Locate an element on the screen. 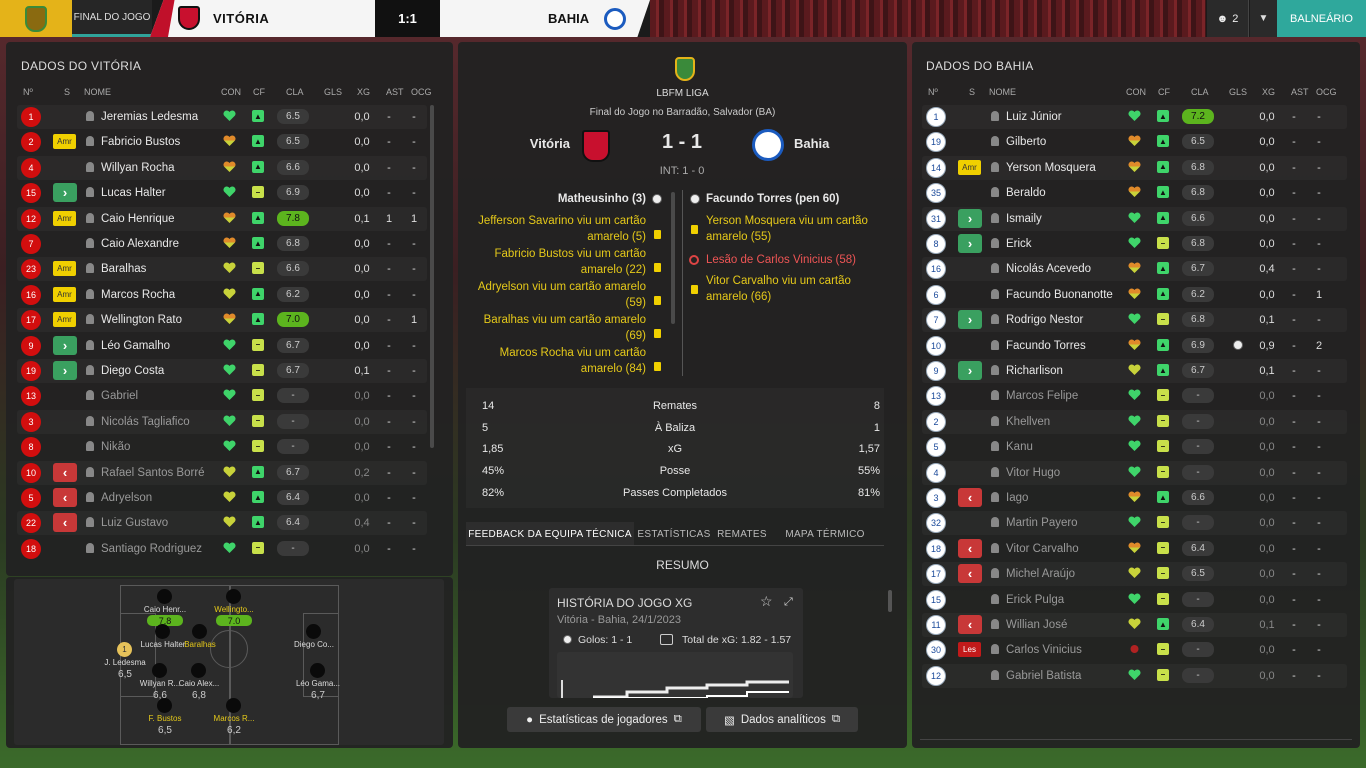  player-name: Baralhas is located at coordinates (123, 269).